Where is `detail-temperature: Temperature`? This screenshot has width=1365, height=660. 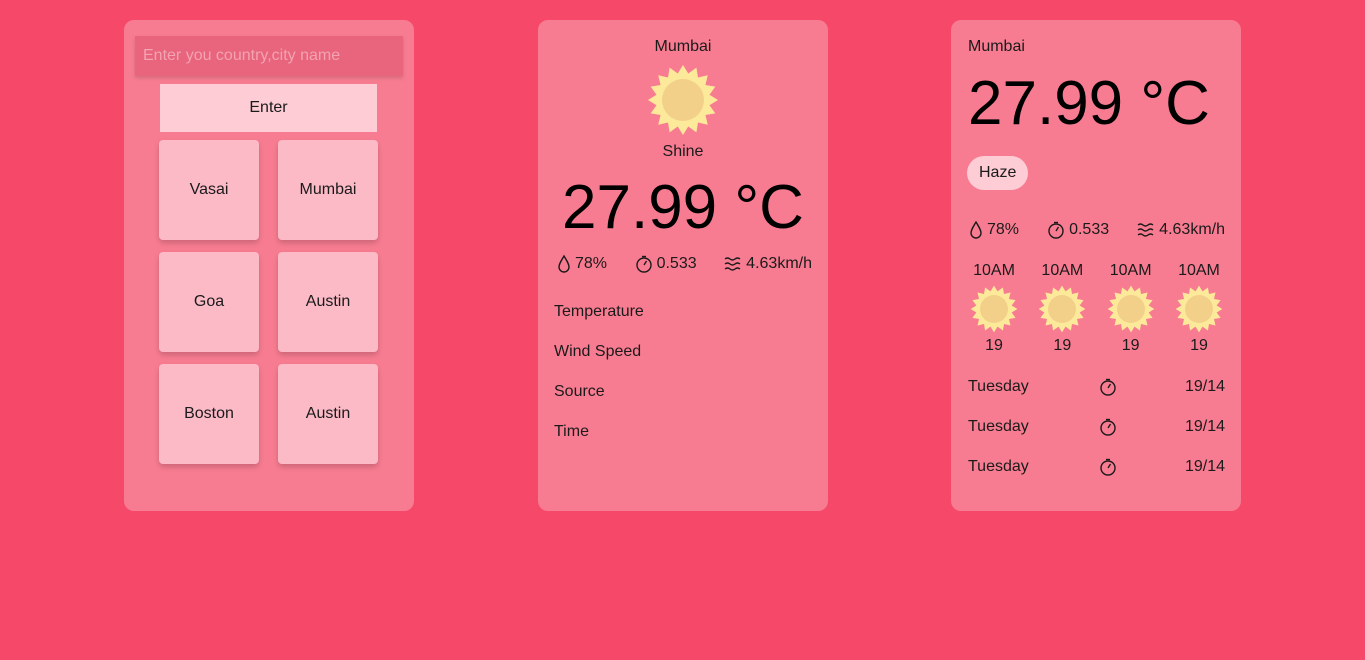 detail-temperature: Temperature is located at coordinates (599, 311).